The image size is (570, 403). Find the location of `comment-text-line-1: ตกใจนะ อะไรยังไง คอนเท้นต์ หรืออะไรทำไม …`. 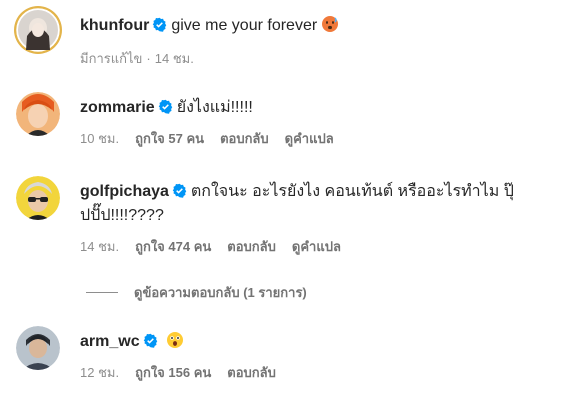

comment-text-line-1: ตกใจนะ อะไรยังไง คอนเท้นต์ หรืออะไรทำไม … is located at coordinates (352, 191).